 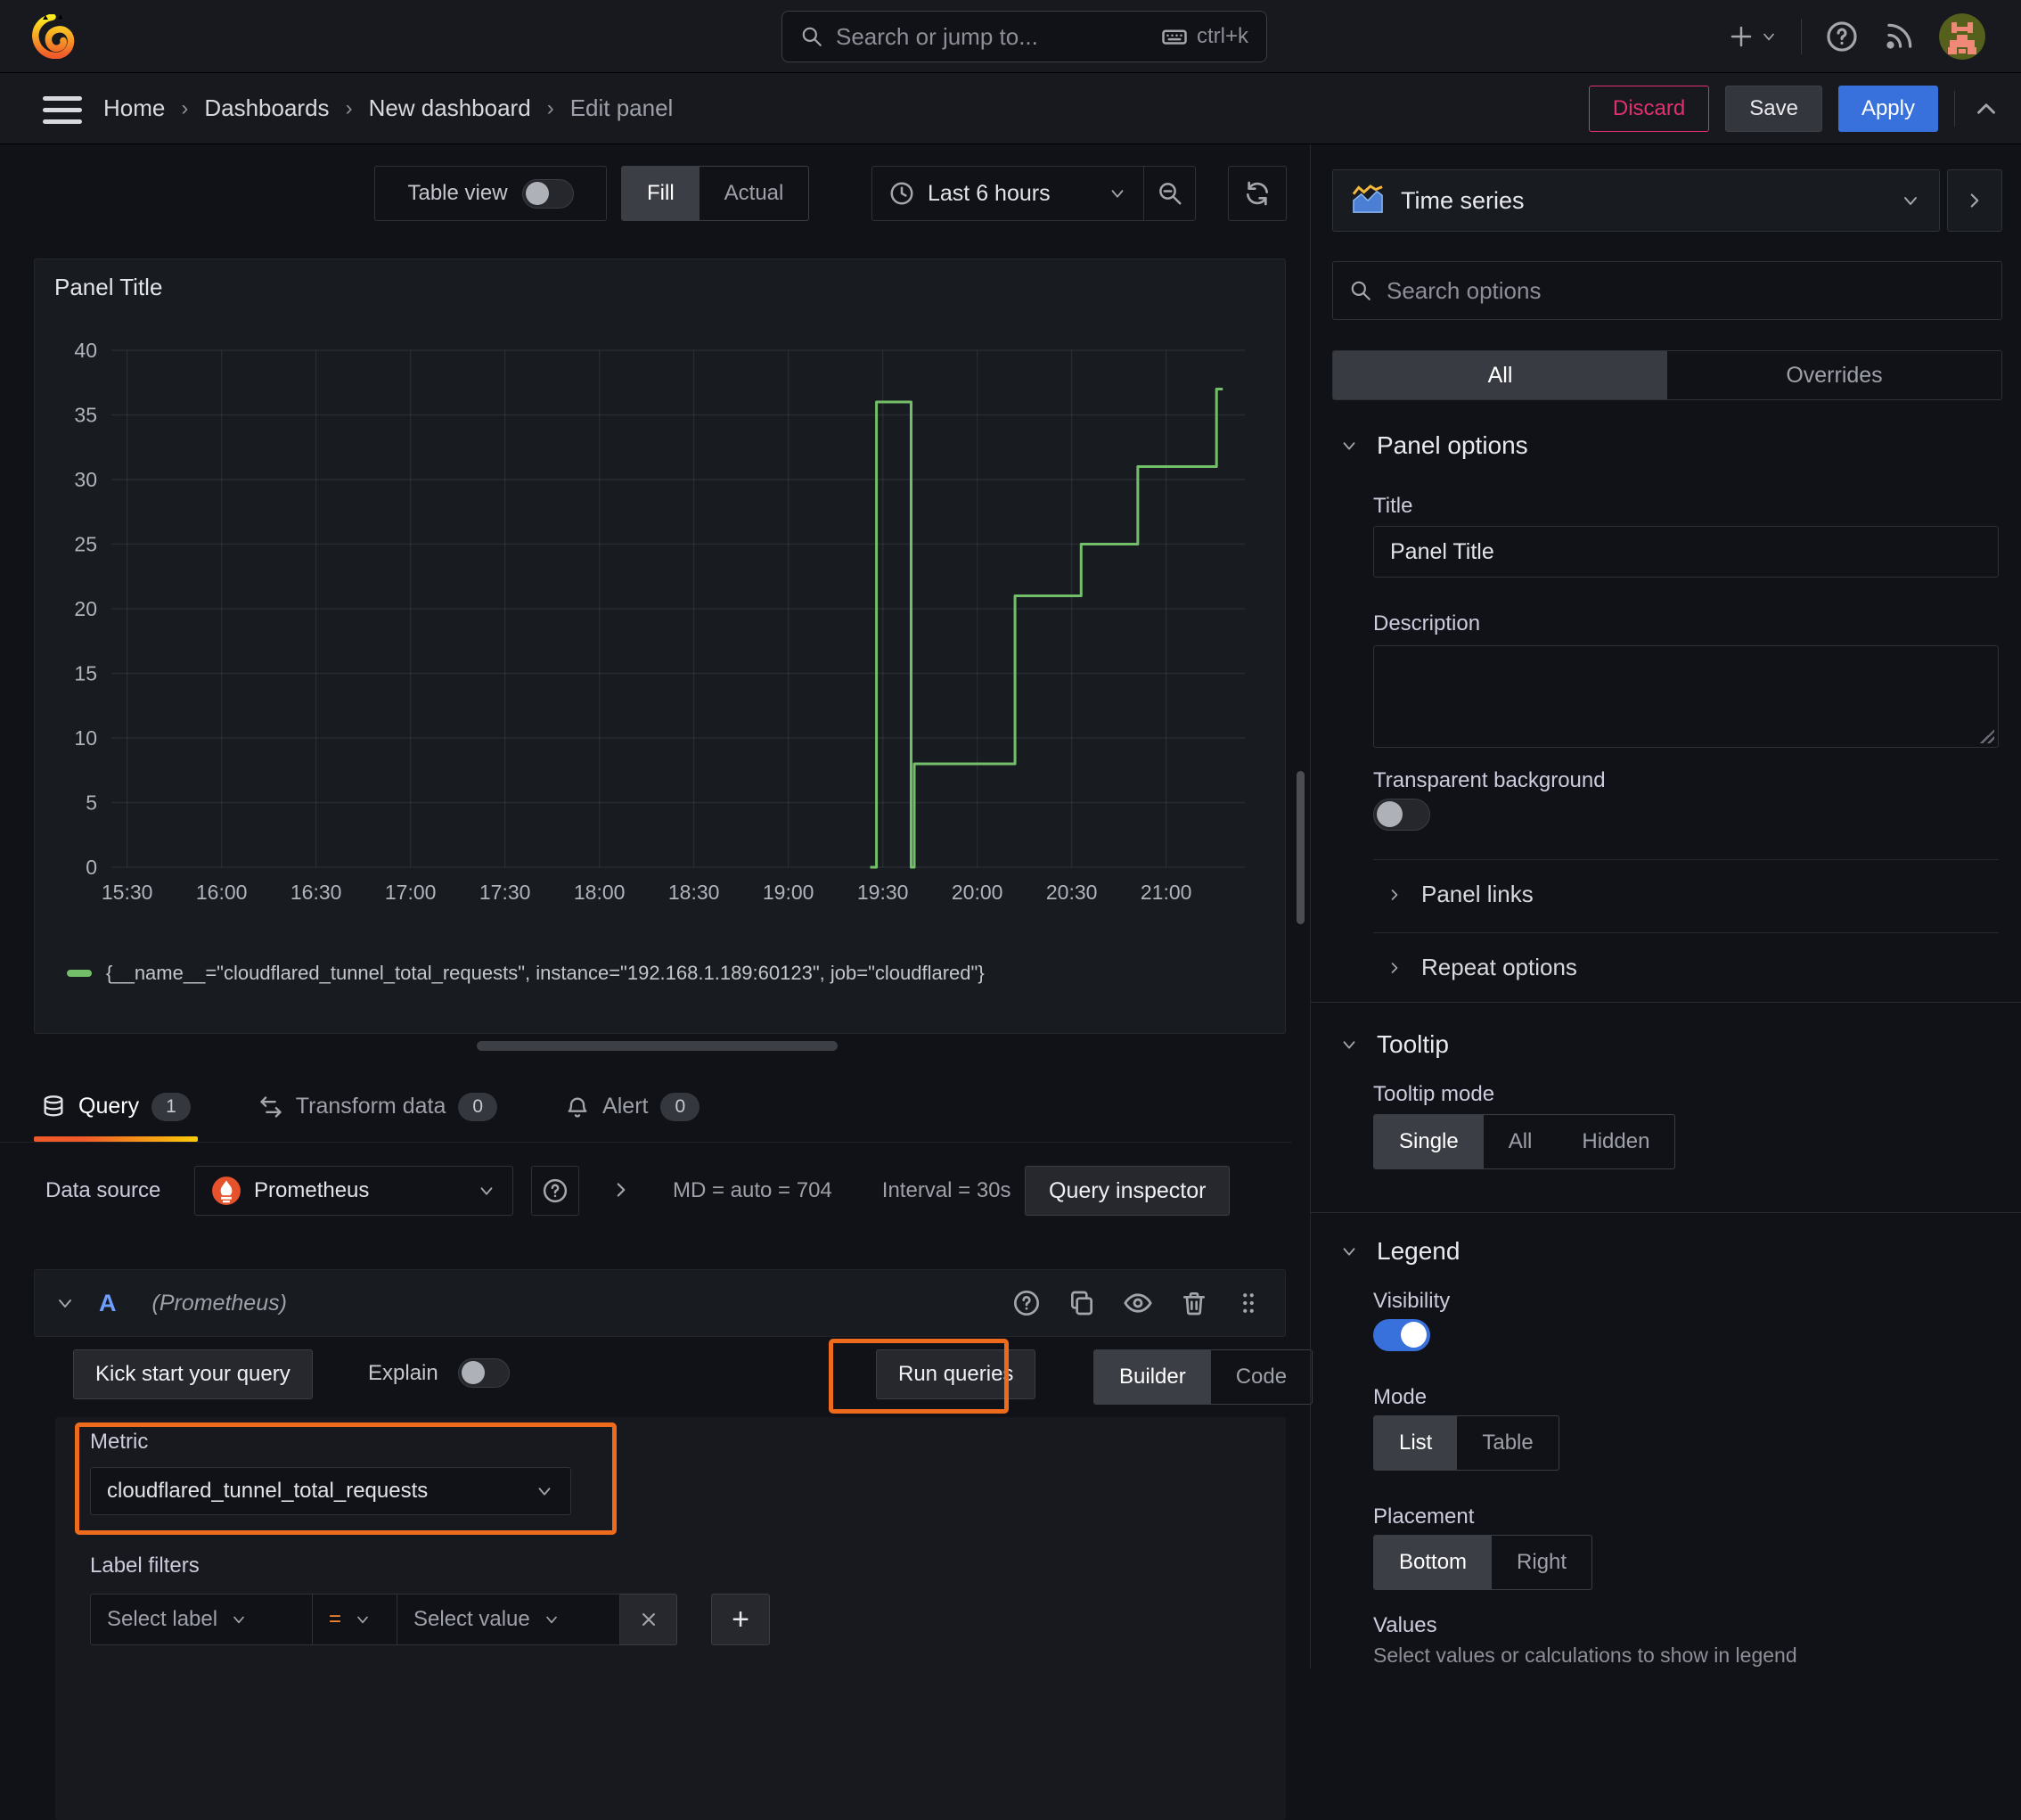 What do you see at coordinates (116, 1106) in the screenshot?
I see `tab-query: Query 1` at bounding box center [116, 1106].